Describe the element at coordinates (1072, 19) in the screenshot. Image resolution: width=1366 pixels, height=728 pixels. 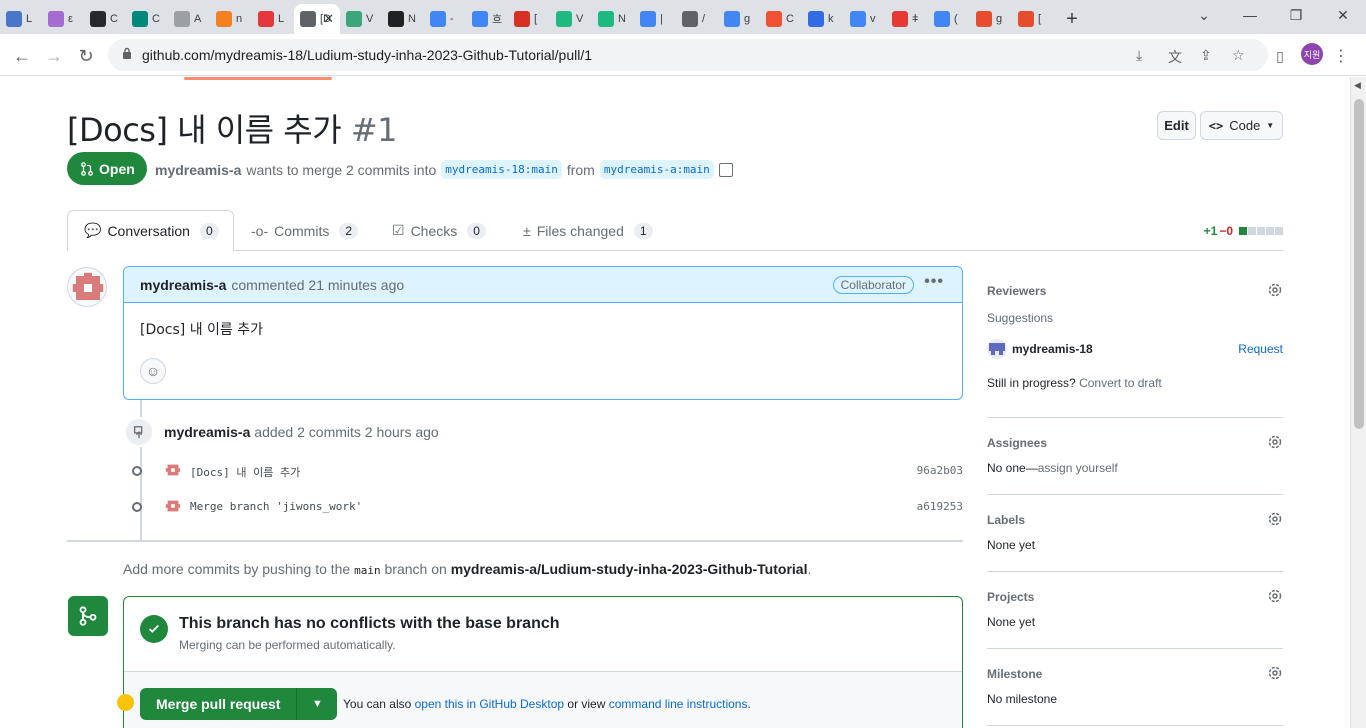
I see `new-tab-icon: +` at that location.